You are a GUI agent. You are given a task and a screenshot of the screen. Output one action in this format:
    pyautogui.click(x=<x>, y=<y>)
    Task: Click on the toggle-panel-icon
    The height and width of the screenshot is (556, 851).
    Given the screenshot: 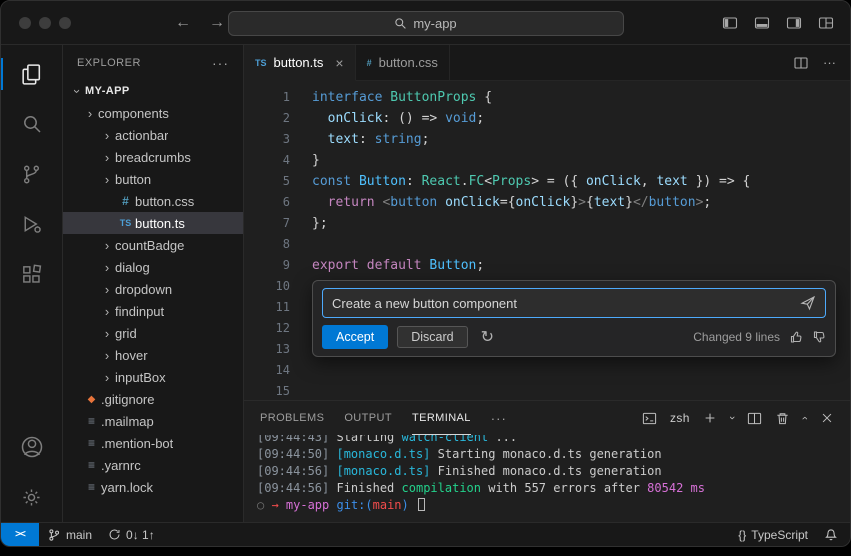 What is the action you would take?
    pyautogui.click(x=762, y=23)
    